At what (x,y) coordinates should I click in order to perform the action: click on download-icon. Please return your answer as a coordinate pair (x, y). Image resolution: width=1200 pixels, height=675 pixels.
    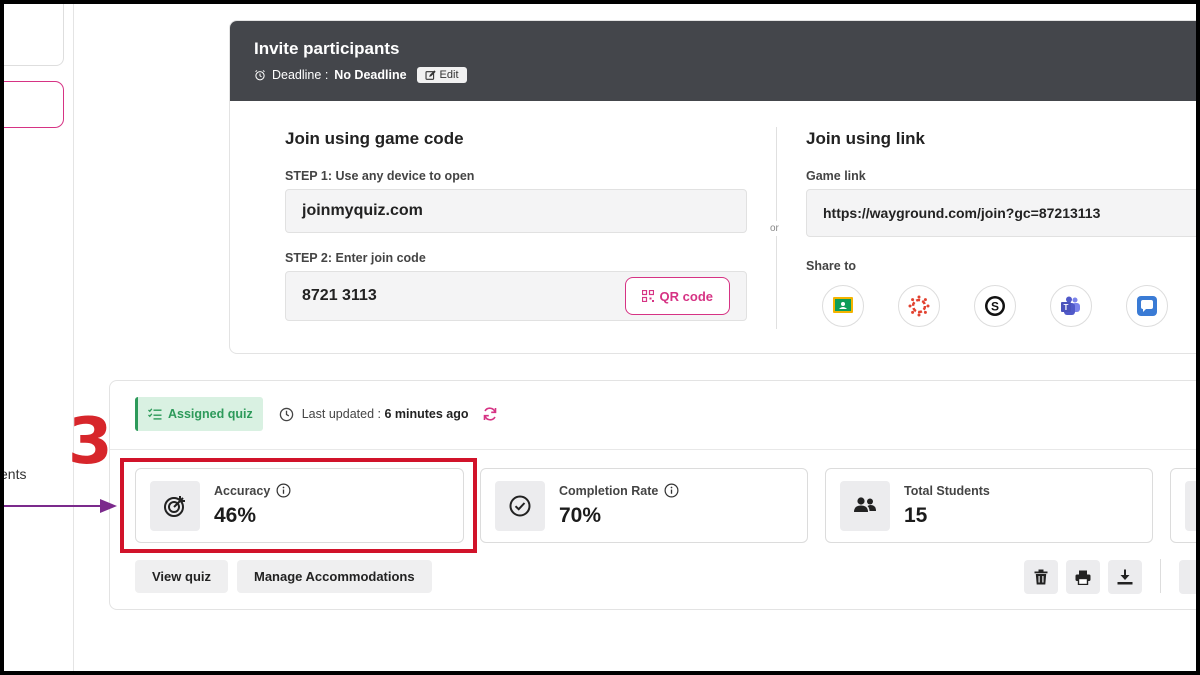
    Looking at the image, I should click on (1125, 577).